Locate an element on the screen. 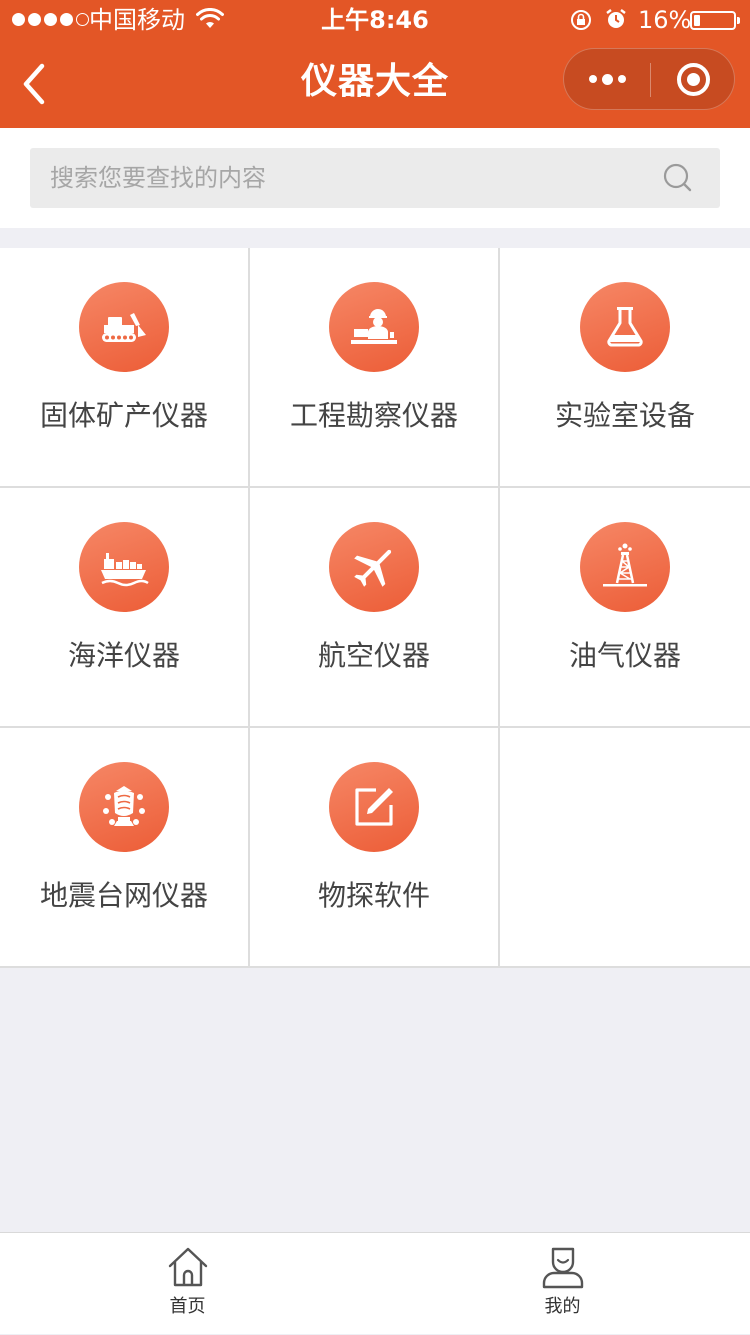  ship-icon is located at coordinates (125, 570).